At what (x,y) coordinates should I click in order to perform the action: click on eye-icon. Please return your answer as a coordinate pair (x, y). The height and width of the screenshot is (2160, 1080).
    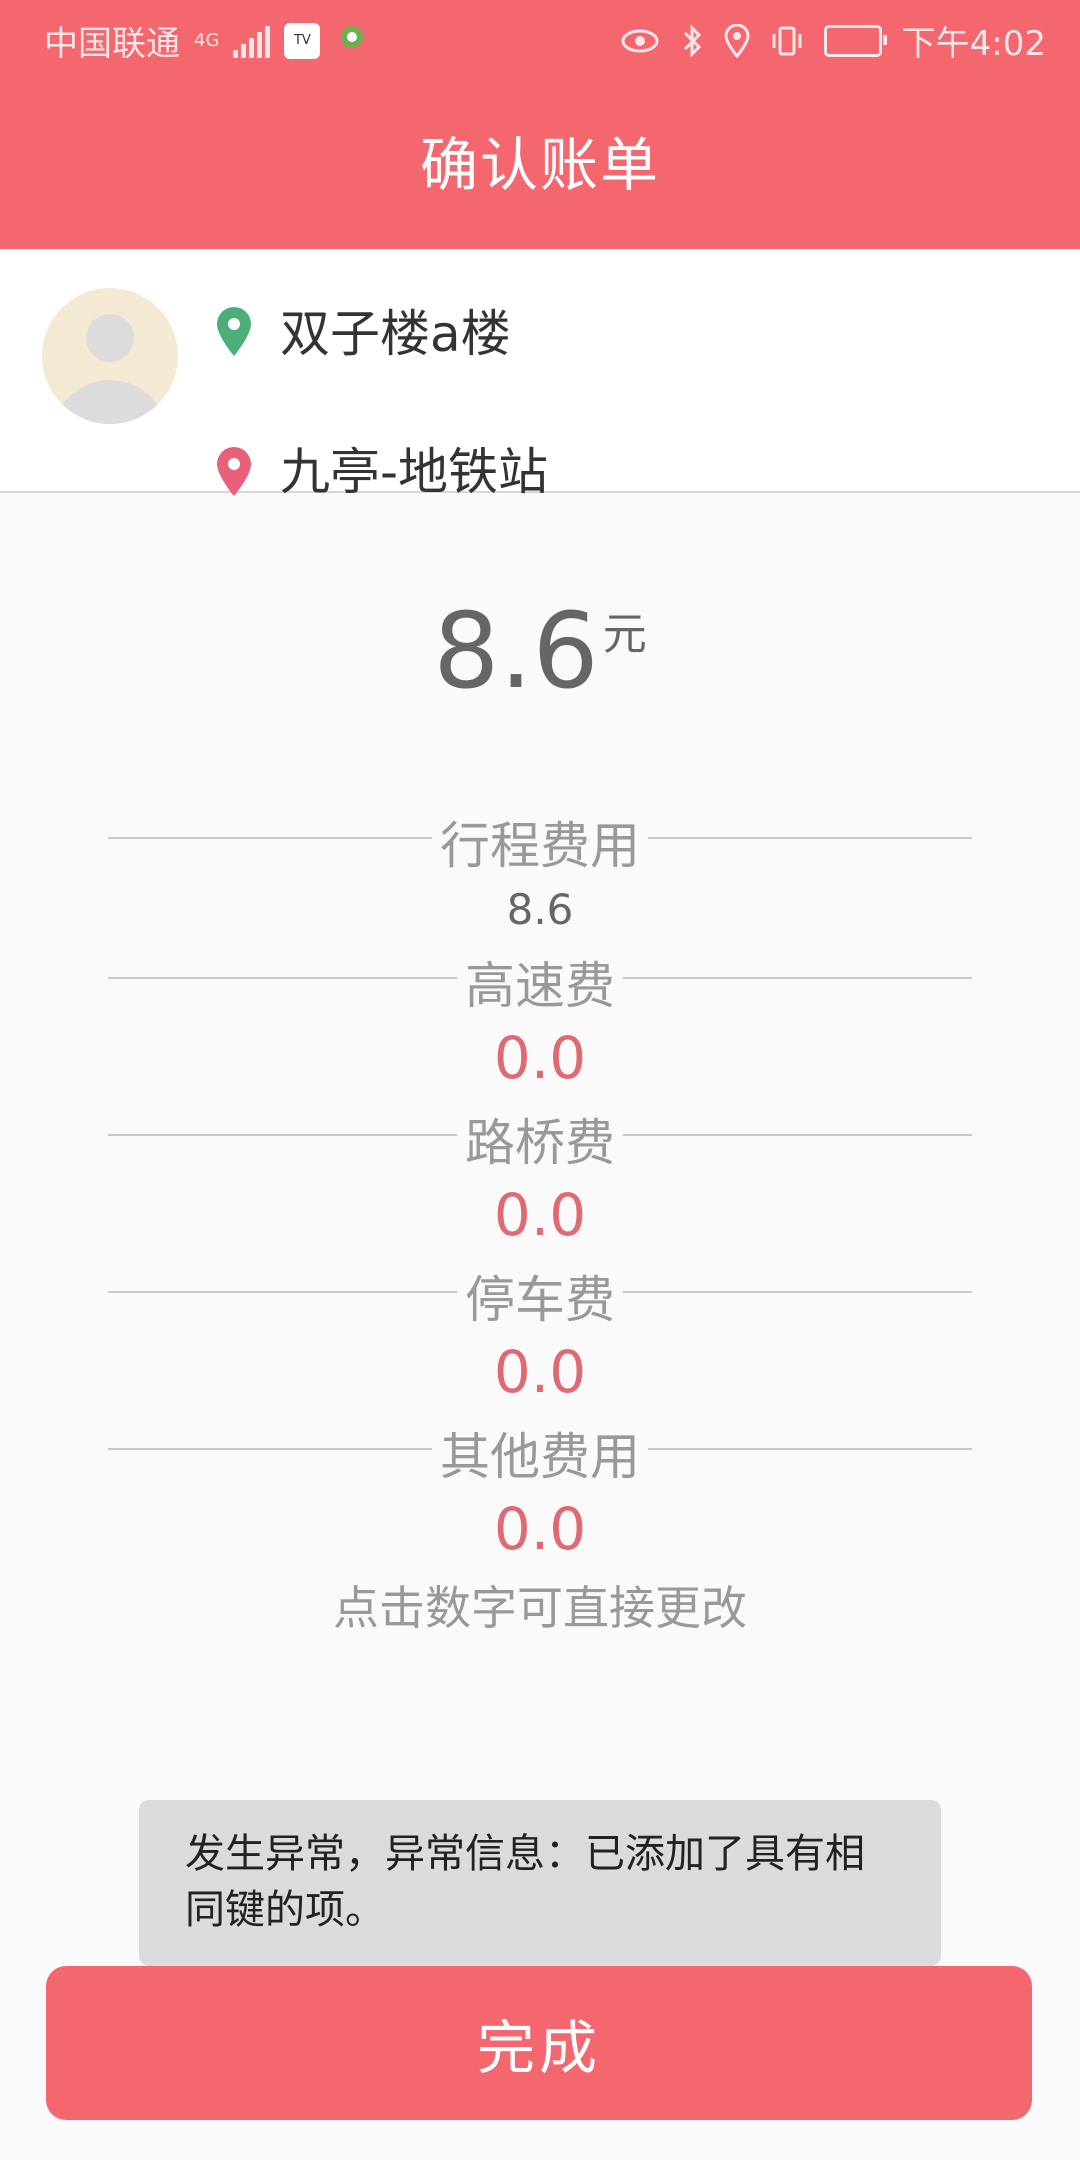
    Looking at the image, I should click on (640, 40).